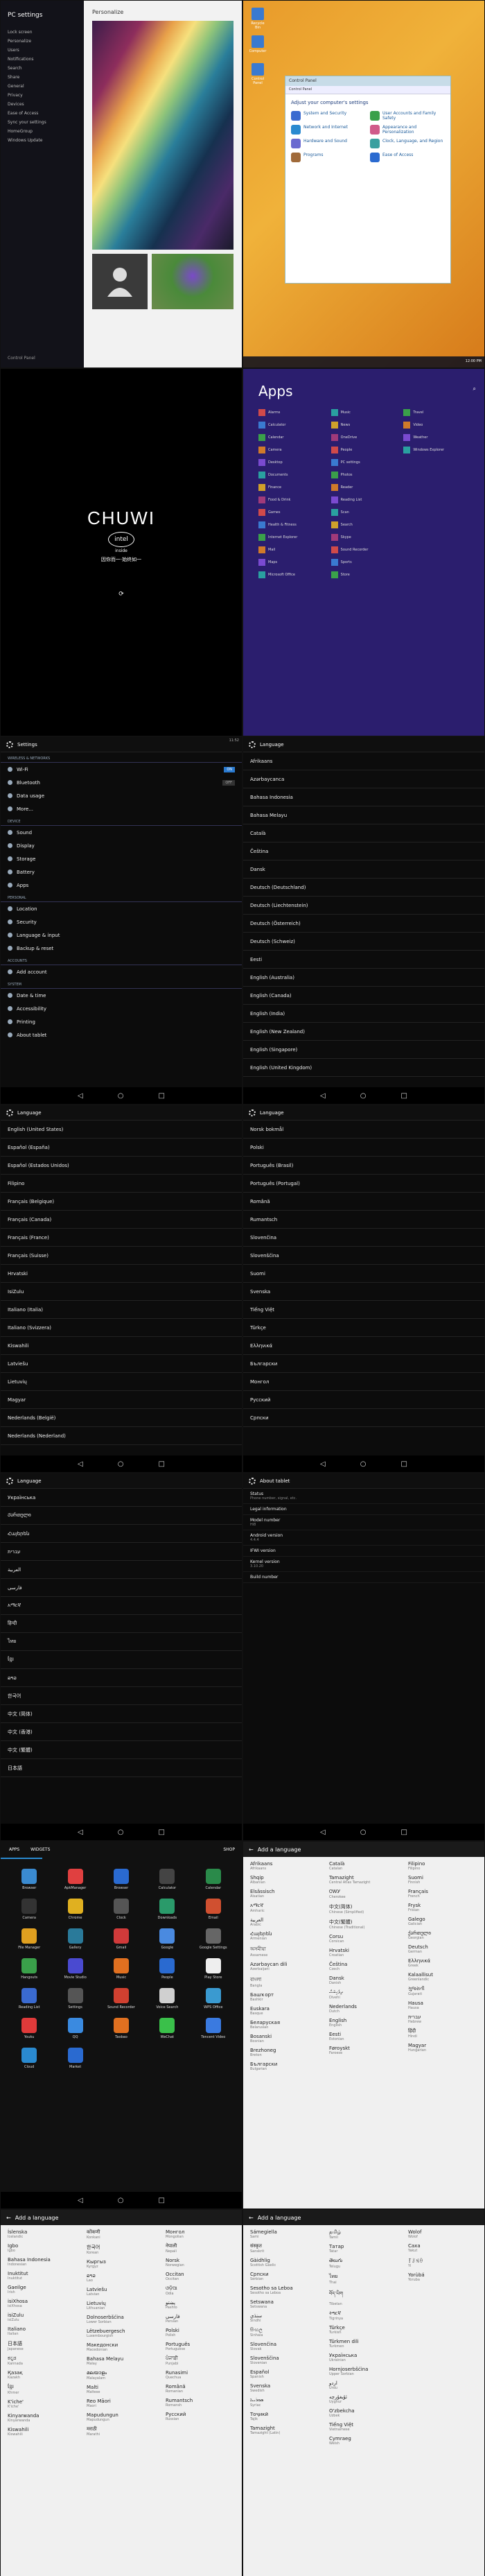 The width and height of the screenshot is (485, 2576). Describe the element at coordinates (251, 1850) in the screenshot. I see `back-arrow-icon: ←` at that location.